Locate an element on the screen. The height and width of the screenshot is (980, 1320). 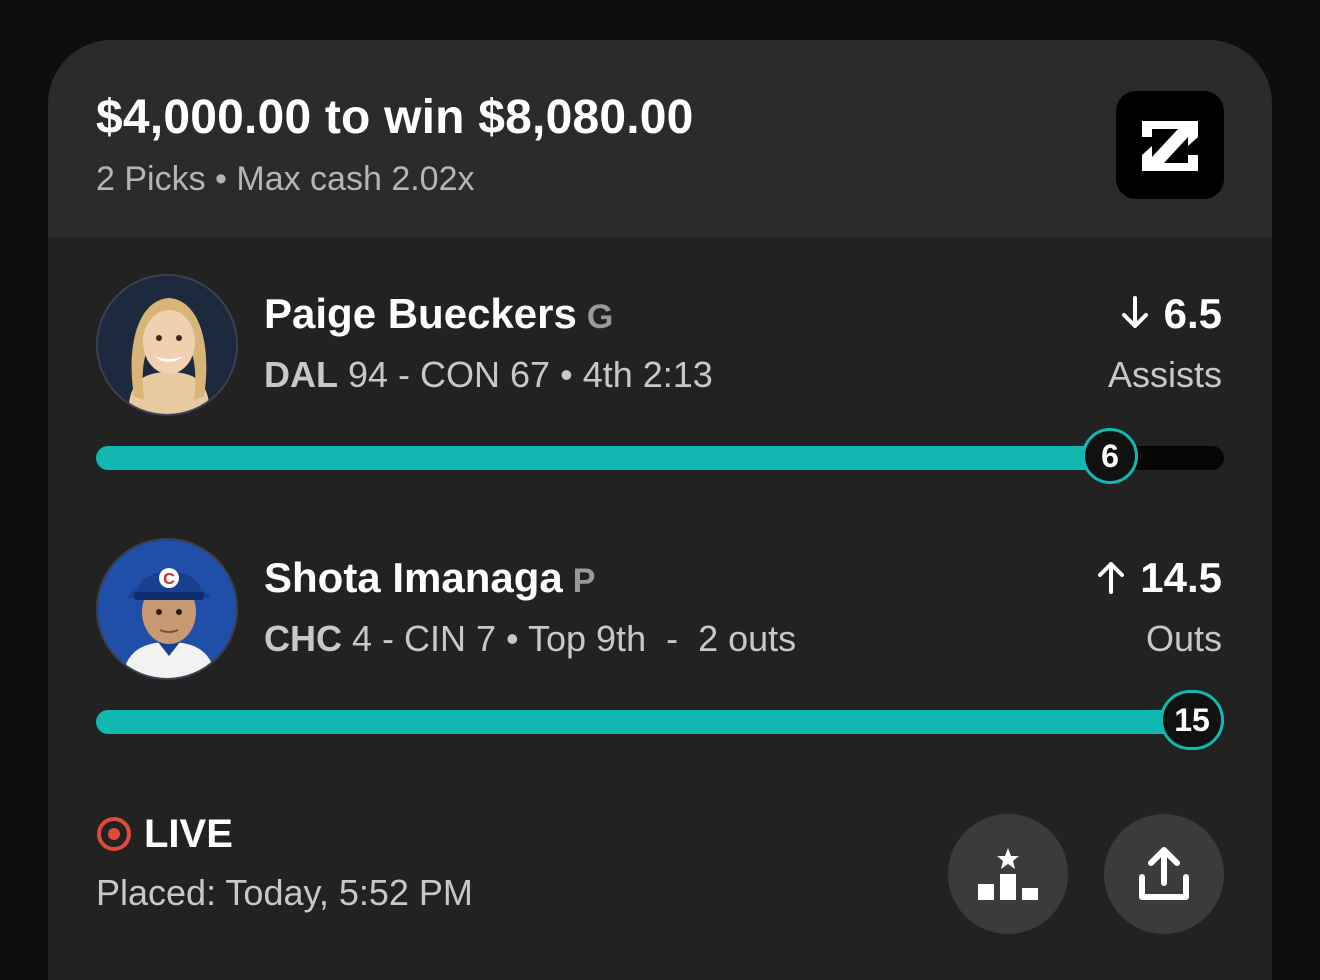
game-status: 4 - CIN 7 • Top 9th - 2 outs is located at coordinates (569, 638).